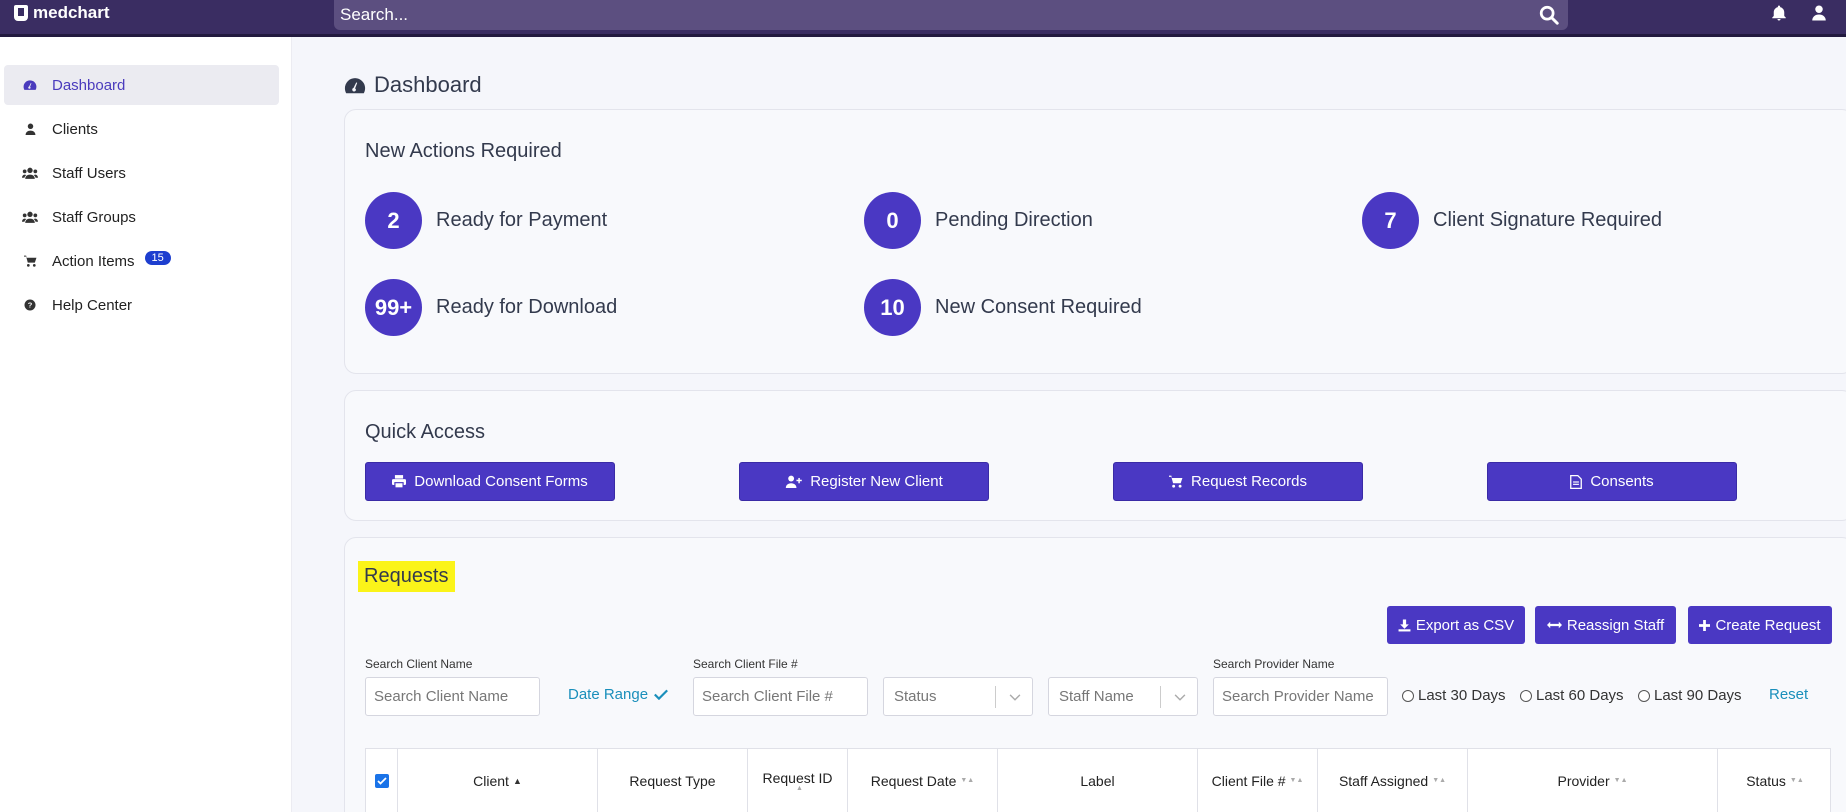  I want to click on column-label: Client, so click(491, 781).